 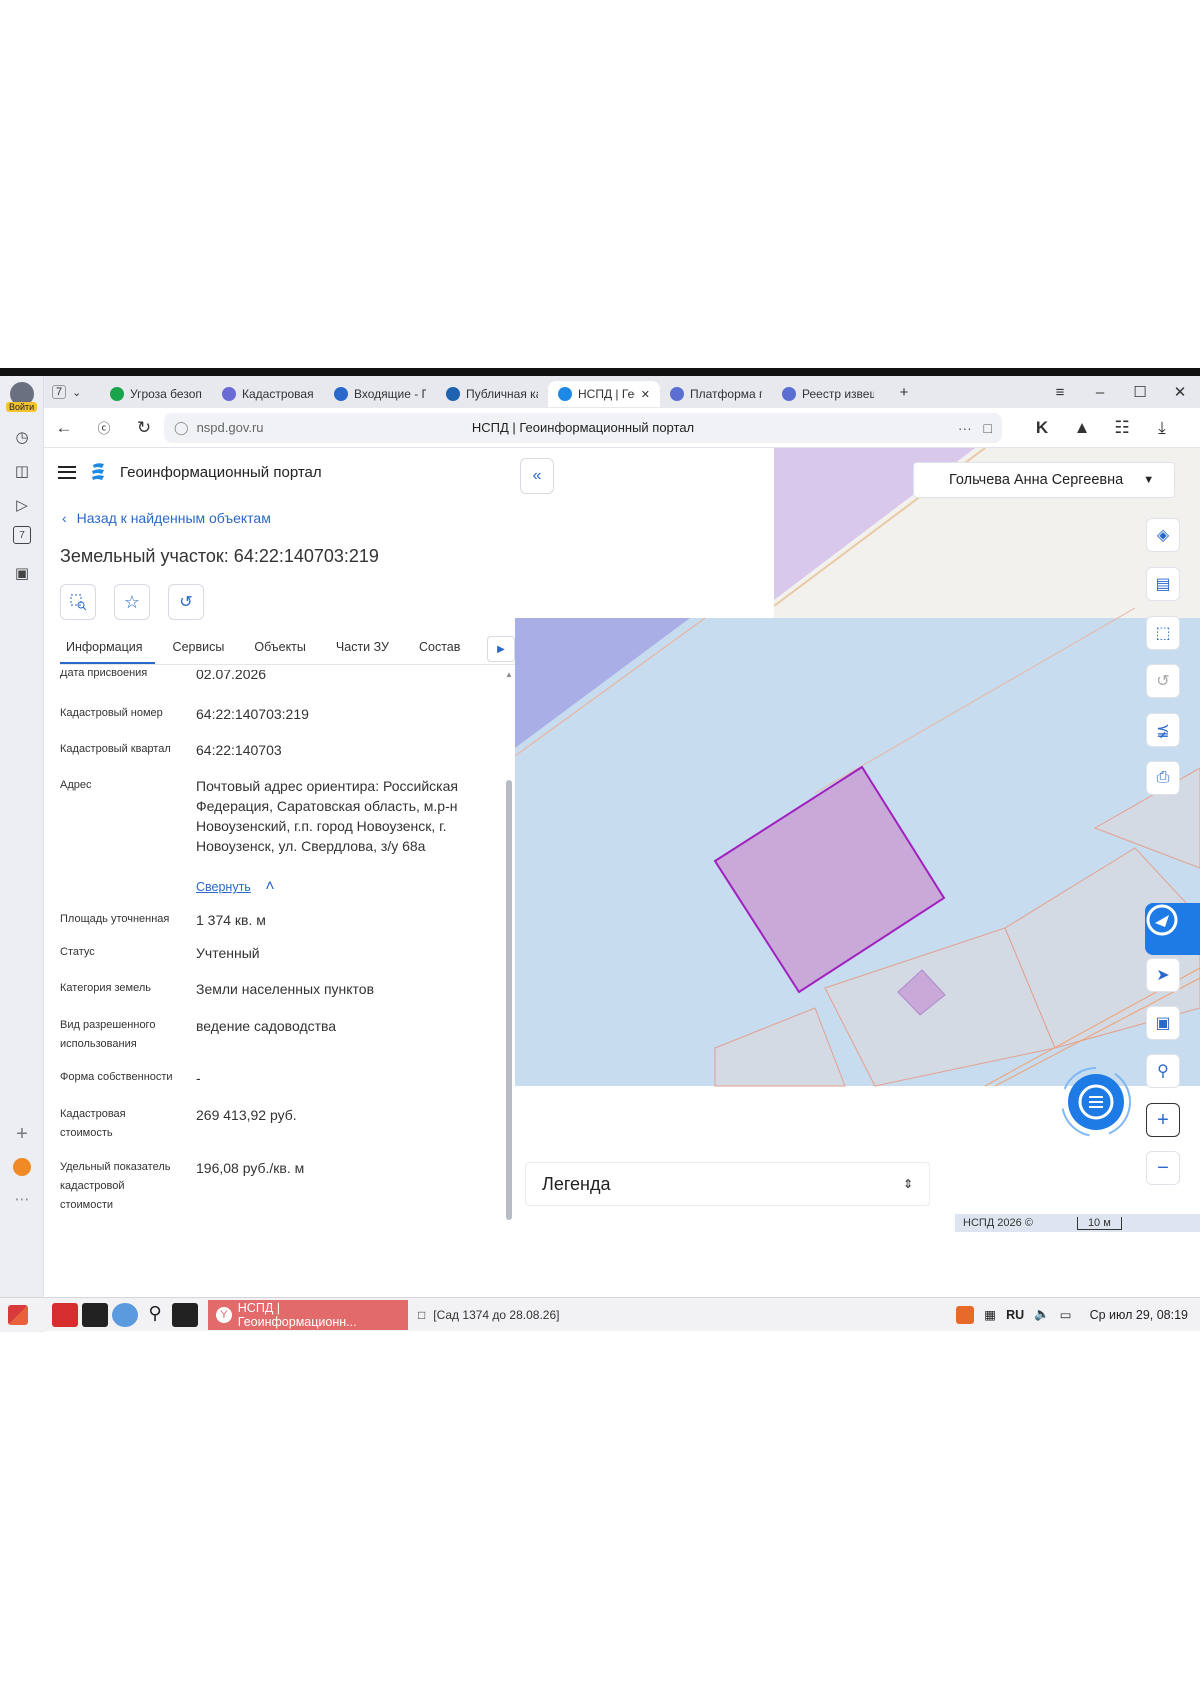 What do you see at coordinates (239, 750) in the screenshot?
I see `info-value: 64:22:140703` at bounding box center [239, 750].